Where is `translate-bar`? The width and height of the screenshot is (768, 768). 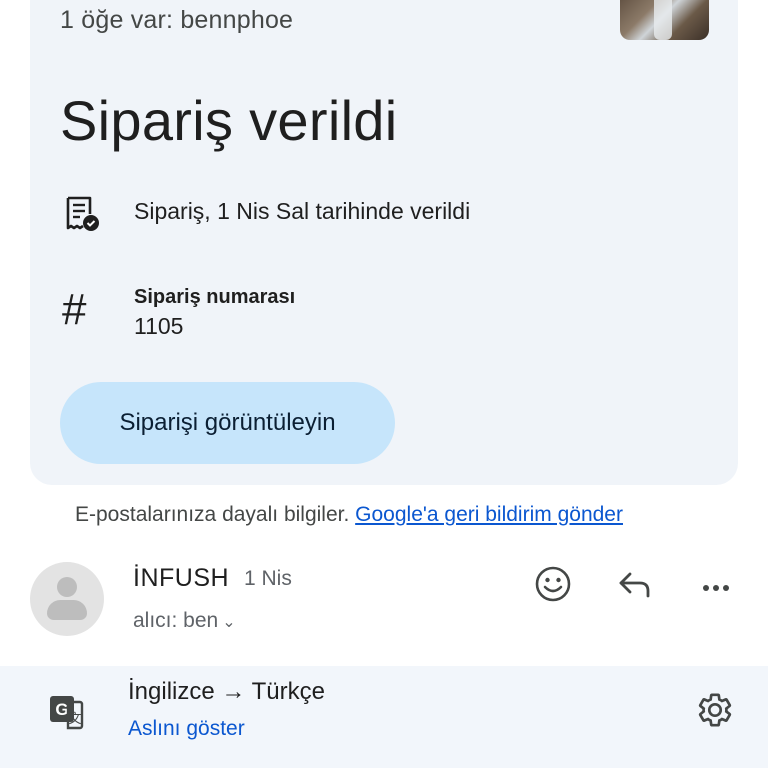
translate-bar is located at coordinates (384, 717).